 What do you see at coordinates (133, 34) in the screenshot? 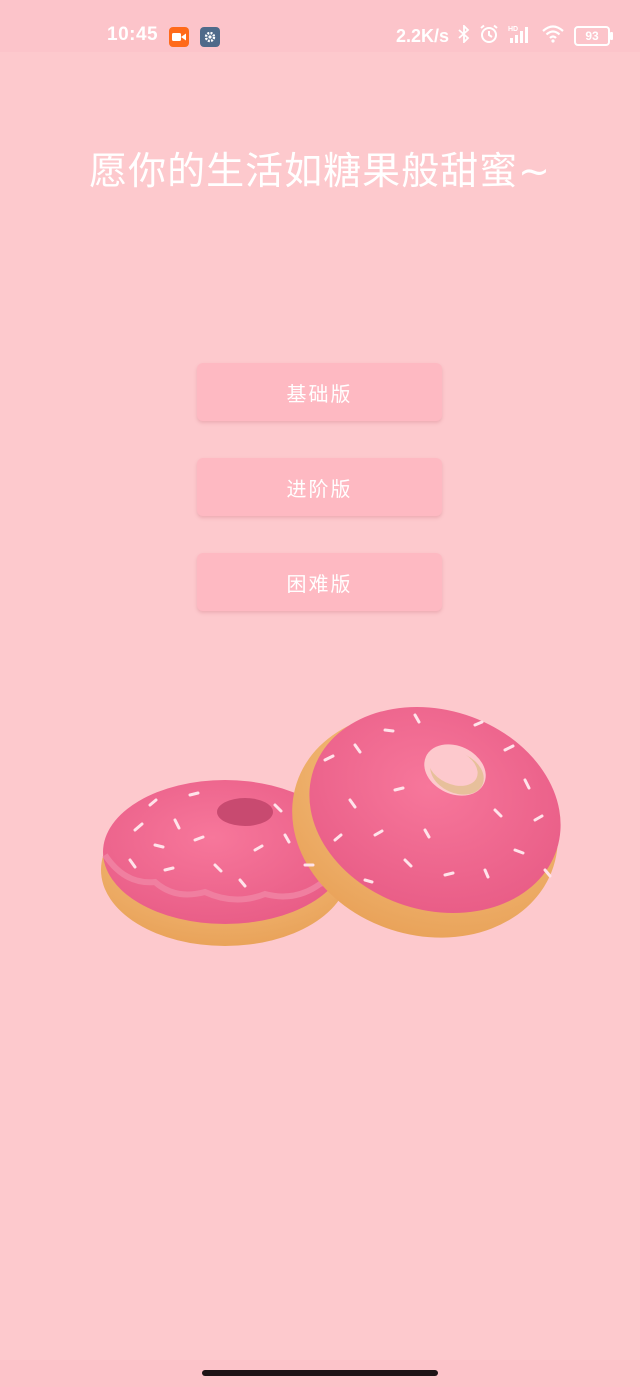
I see `status-time: 10:45` at bounding box center [133, 34].